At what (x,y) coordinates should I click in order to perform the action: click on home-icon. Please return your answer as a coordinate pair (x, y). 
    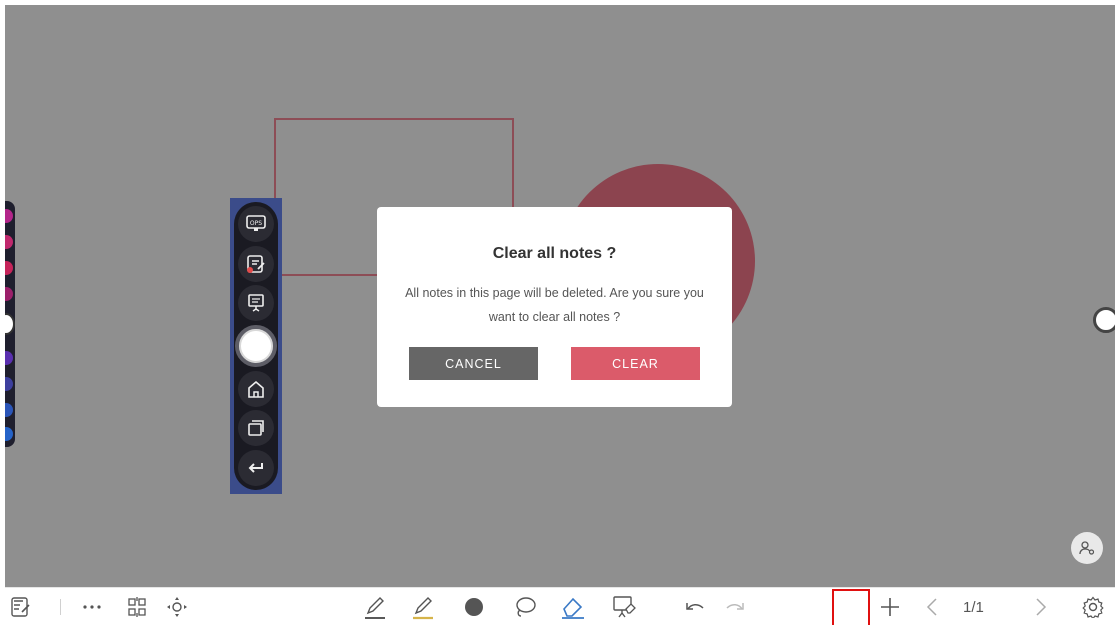
    Looking at the image, I should click on (256, 388).